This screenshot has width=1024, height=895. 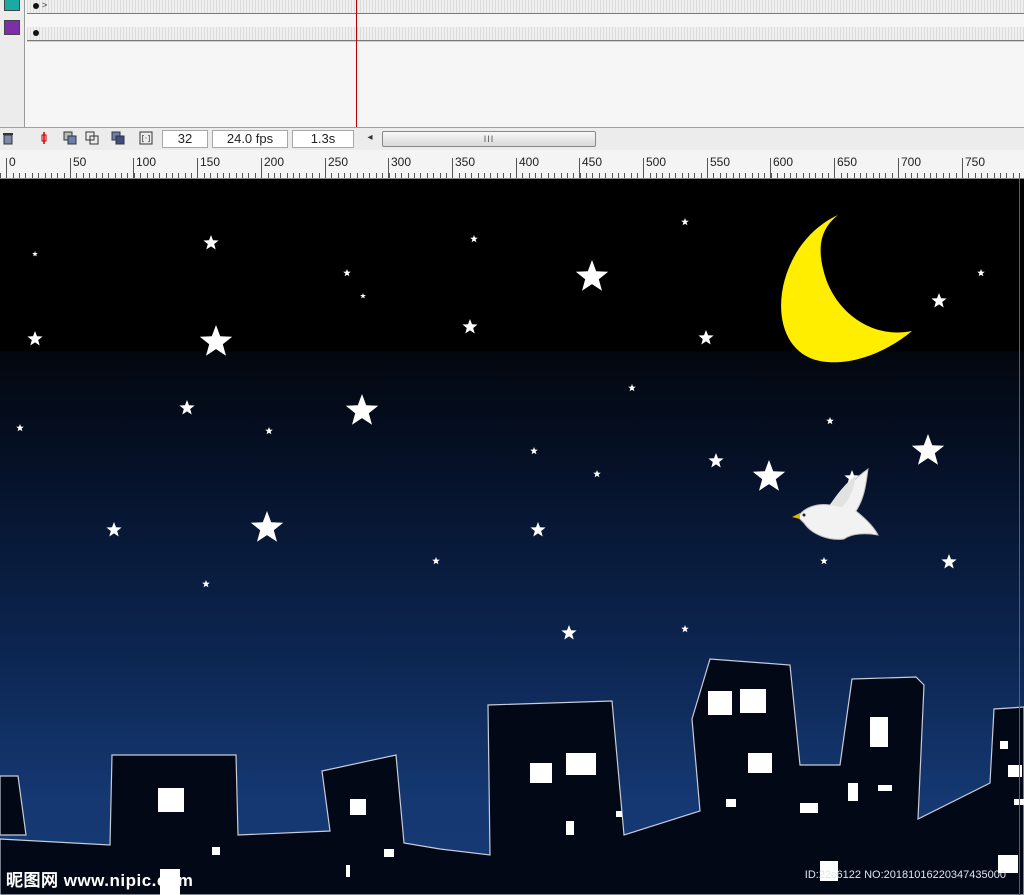 I want to click on ruler-label: 650, so click(x=847, y=162).